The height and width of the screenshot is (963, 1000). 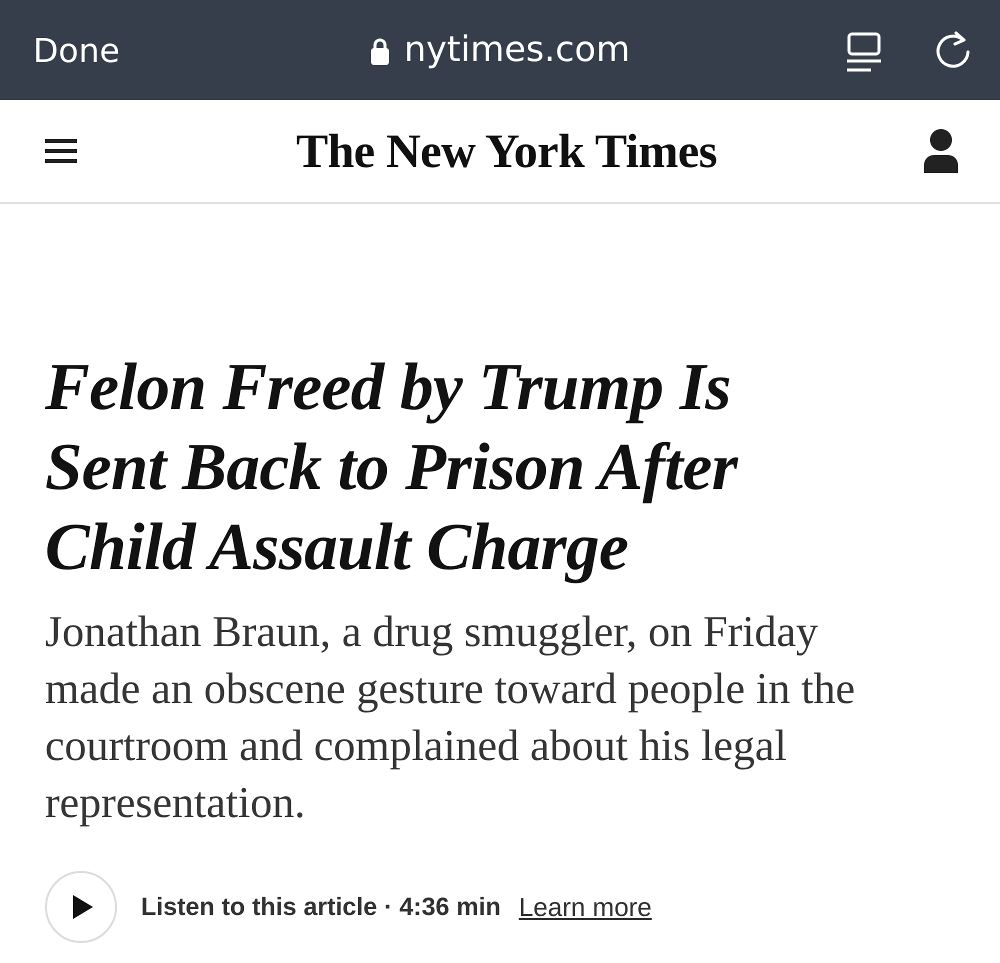 I want to click on menu-icon, so click(x=61, y=151).